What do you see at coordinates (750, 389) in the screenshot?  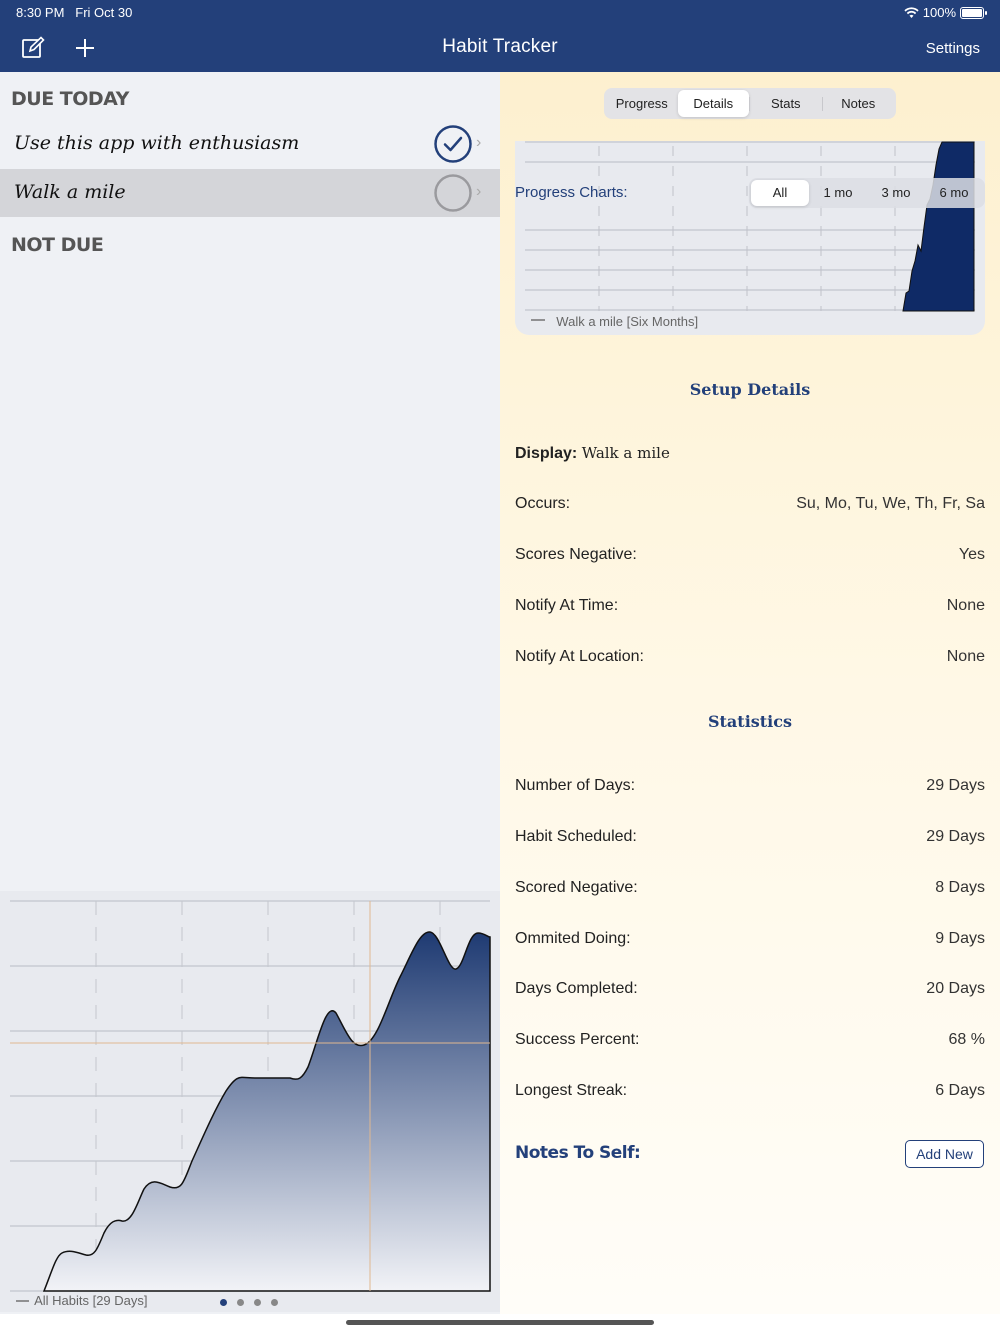 I see `setup-details-title: Setup Details` at bounding box center [750, 389].